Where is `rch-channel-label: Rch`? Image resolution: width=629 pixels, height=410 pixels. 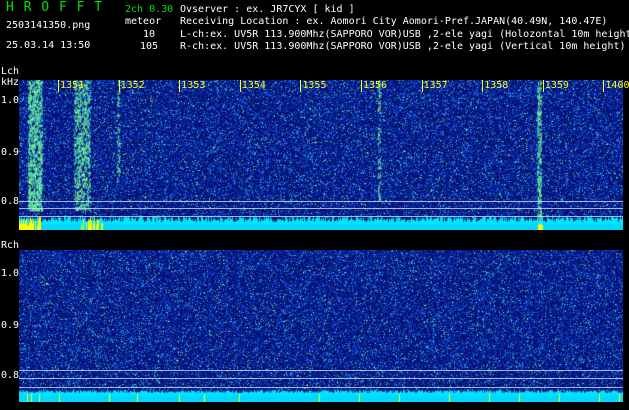
rch-channel-label: Rch is located at coordinates (10, 245).